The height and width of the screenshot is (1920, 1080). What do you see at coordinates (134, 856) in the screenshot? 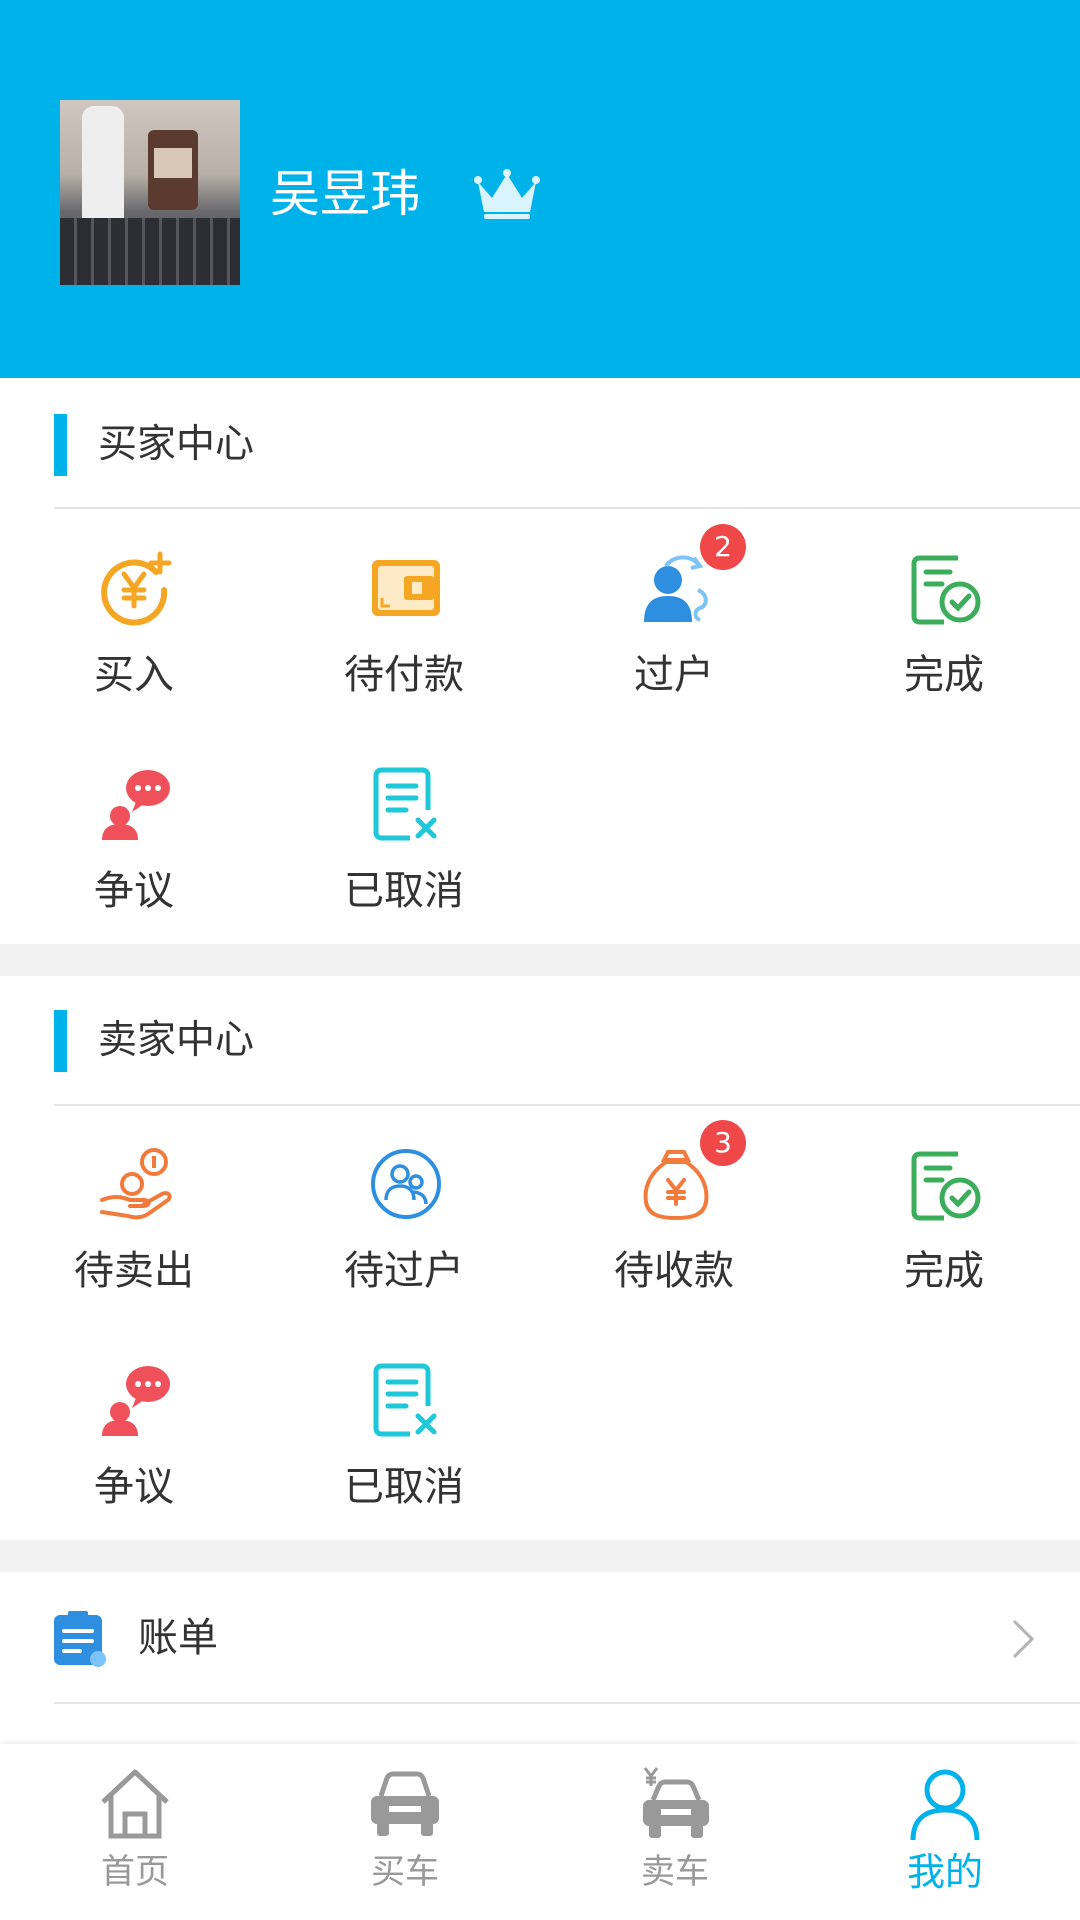
I see `buyer-item-dispute: 争议` at bounding box center [134, 856].